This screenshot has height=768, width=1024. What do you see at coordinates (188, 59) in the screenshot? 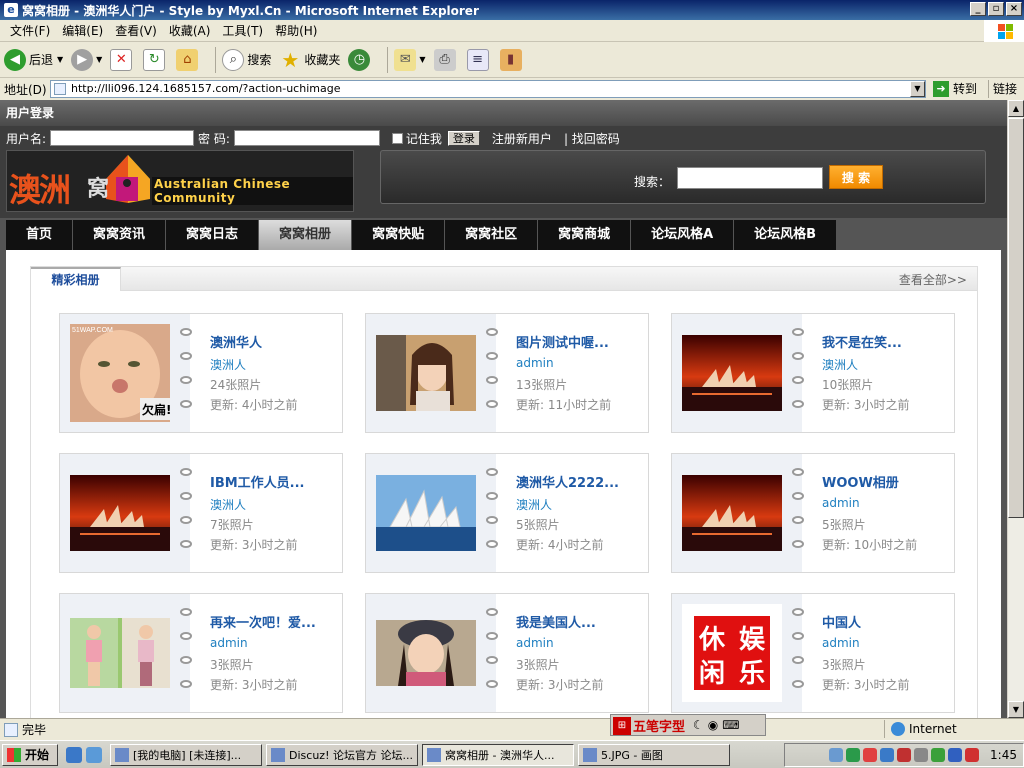
I see `home-button: ⌂` at bounding box center [188, 59].